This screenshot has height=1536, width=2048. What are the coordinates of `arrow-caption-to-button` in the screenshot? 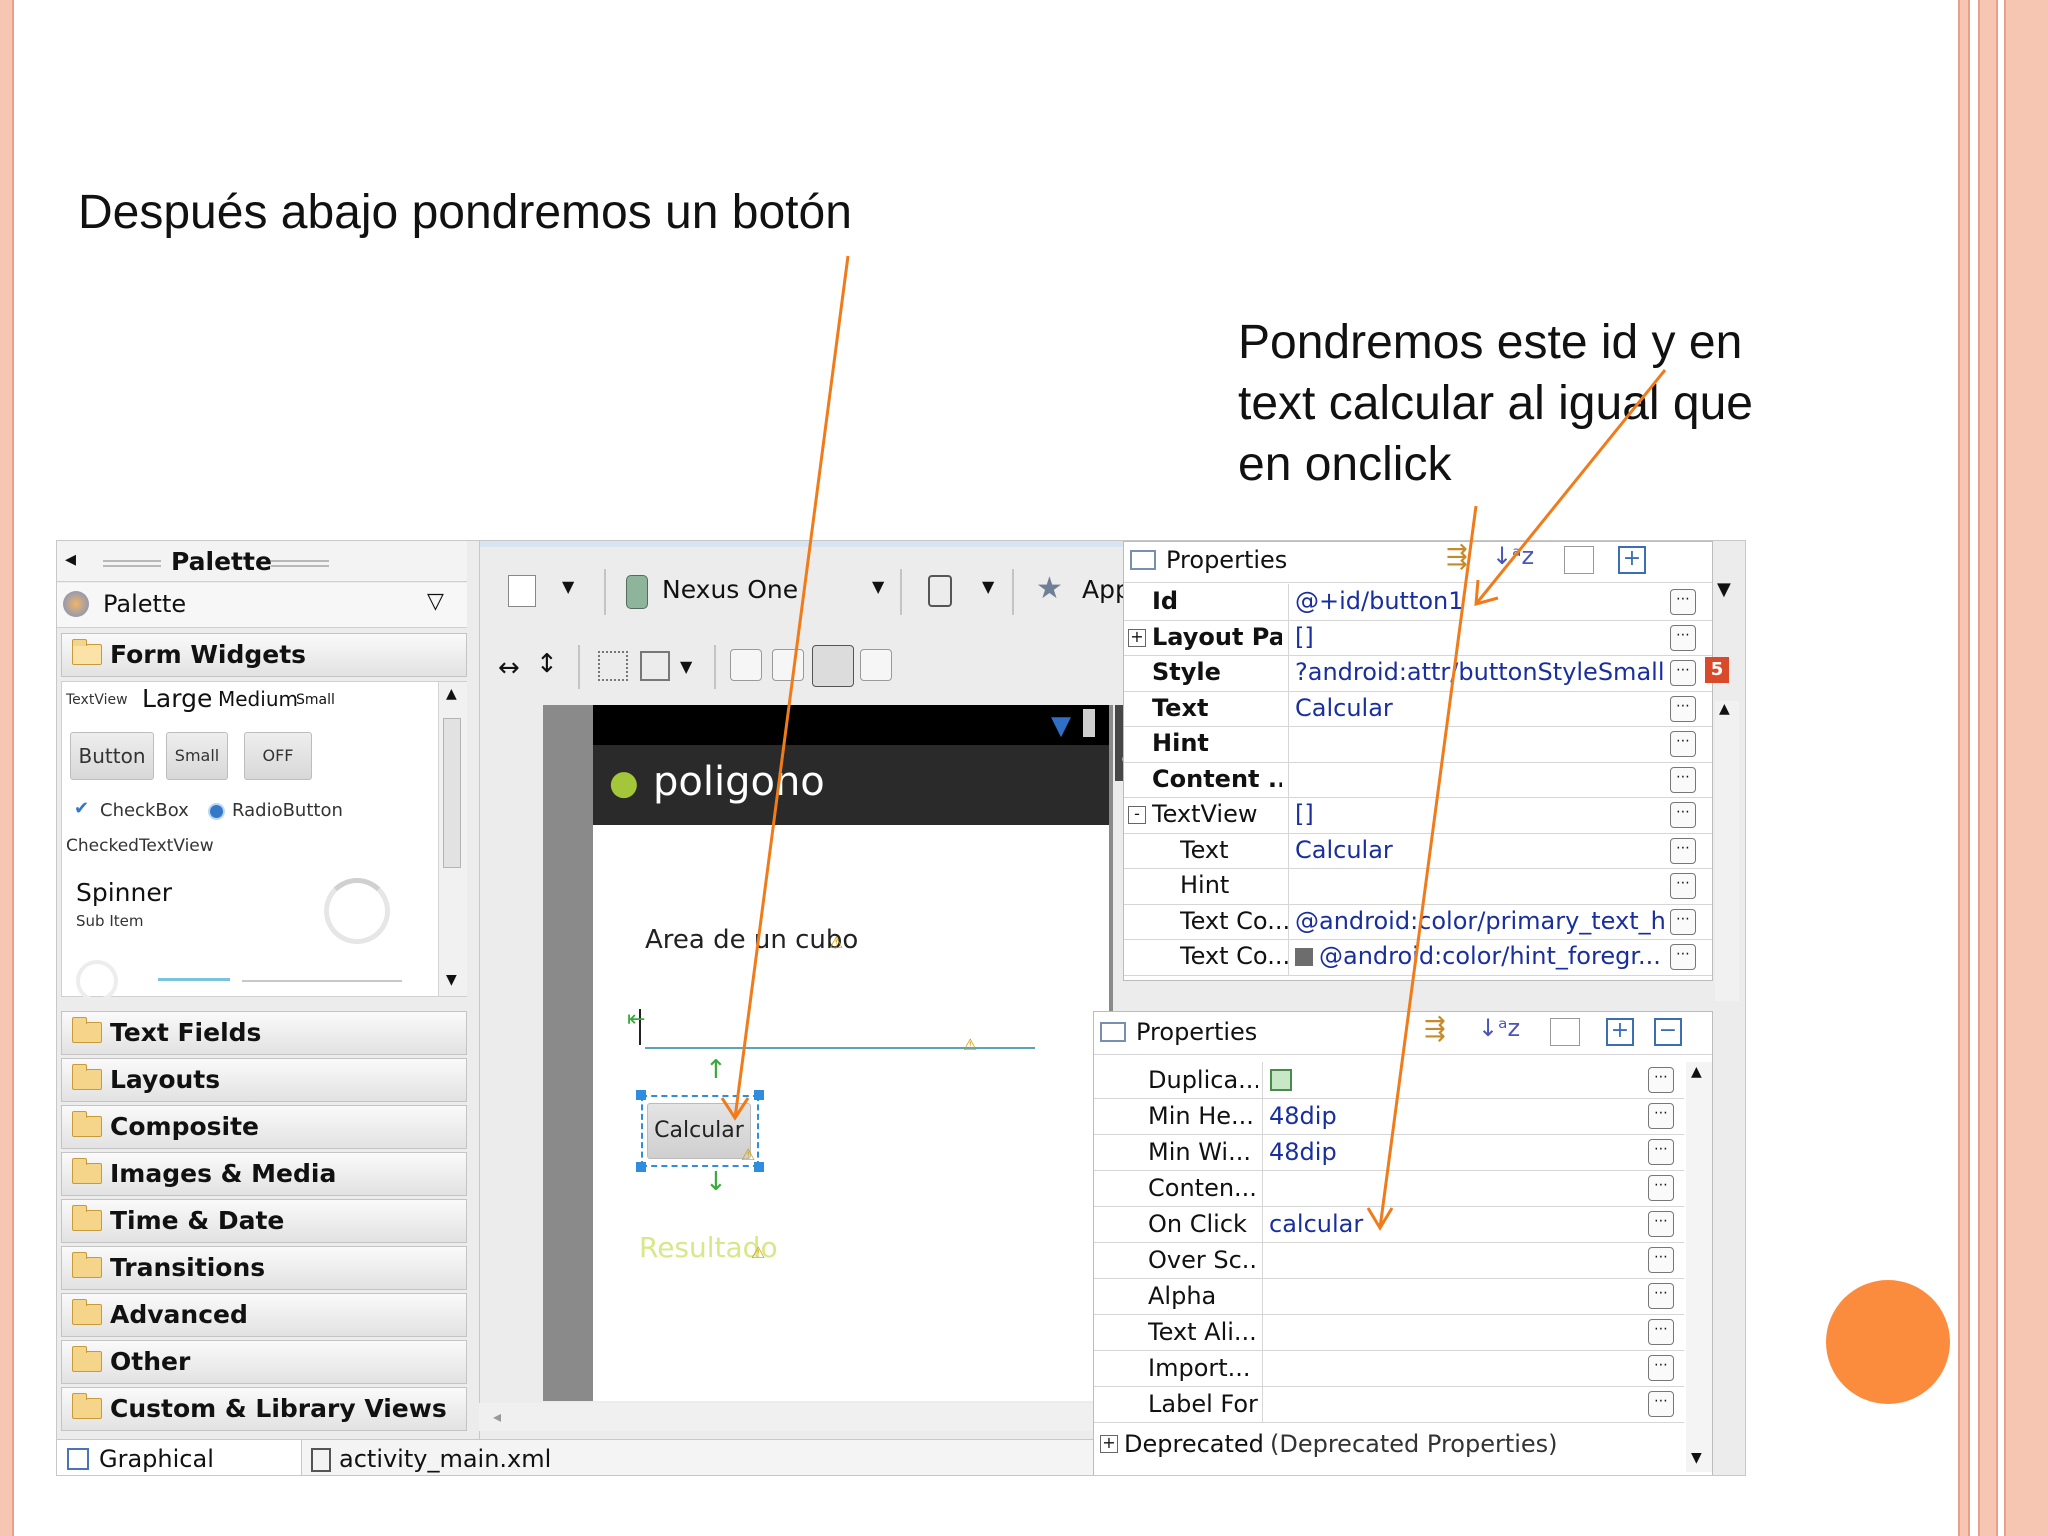 It's located at (791, 687).